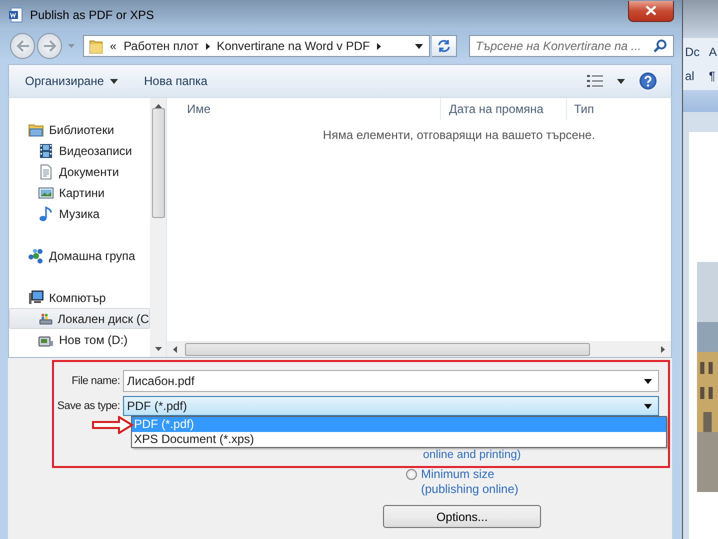 The image size is (718, 539). I want to click on library-folder-icon, so click(36, 130).